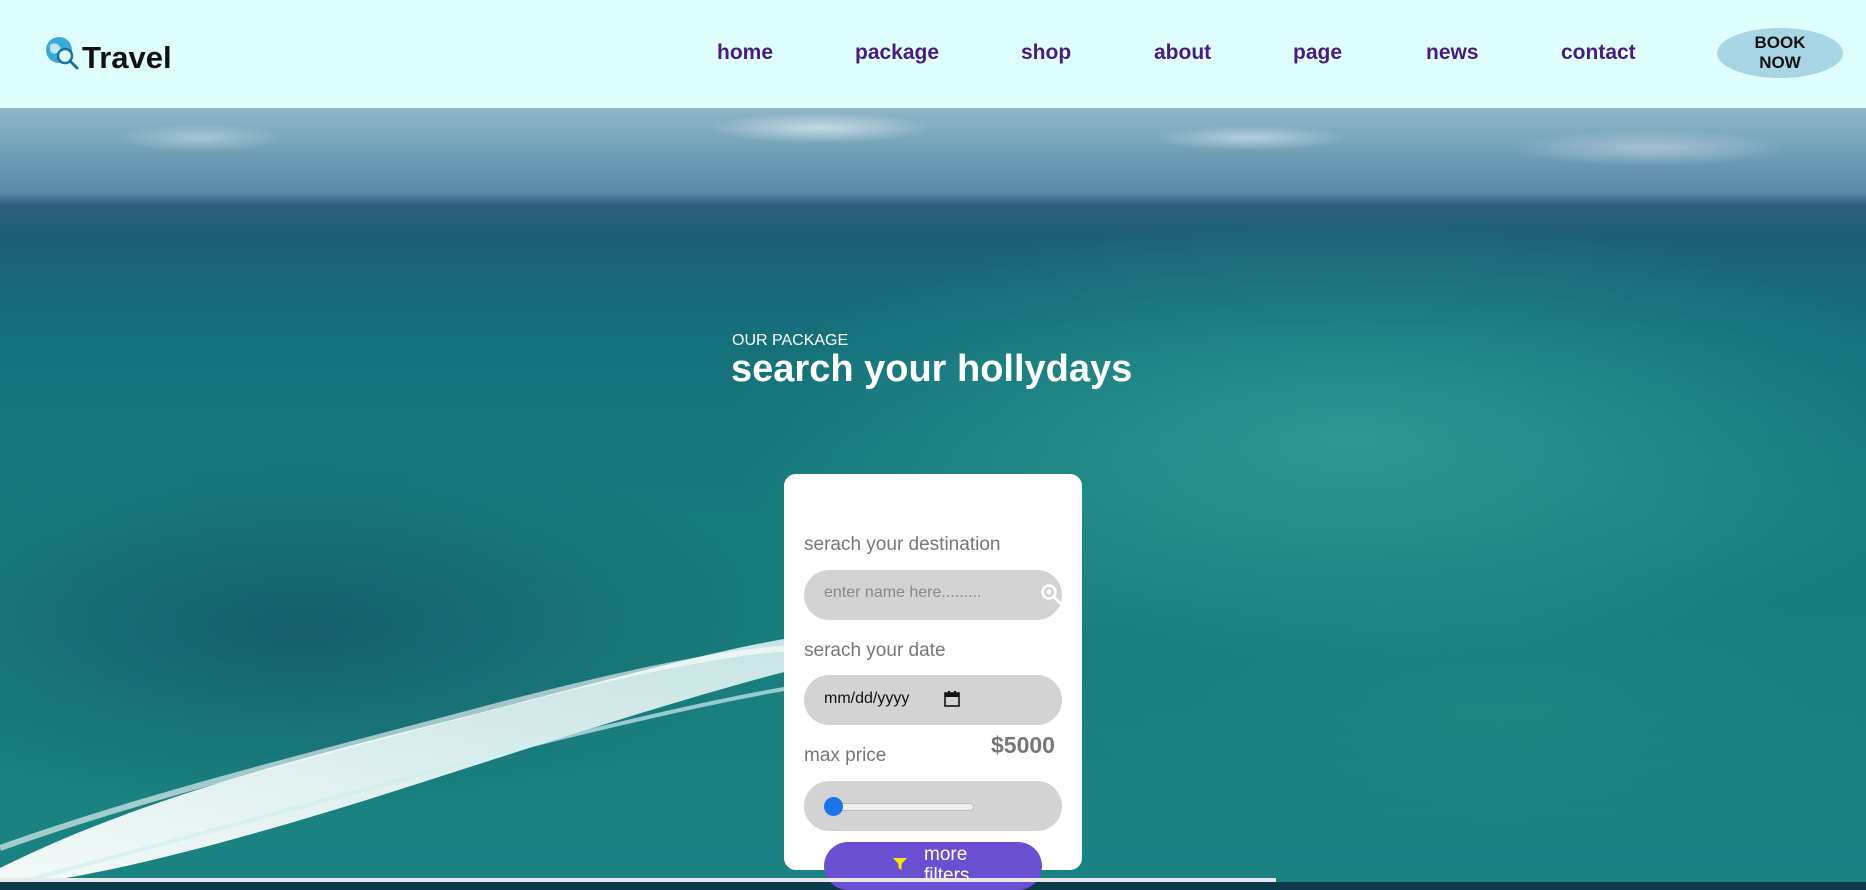 The height and width of the screenshot is (890, 1866). Describe the element at coordinates (1046, 53) in the screenshot. I see `nav-shop: shop` at that location.